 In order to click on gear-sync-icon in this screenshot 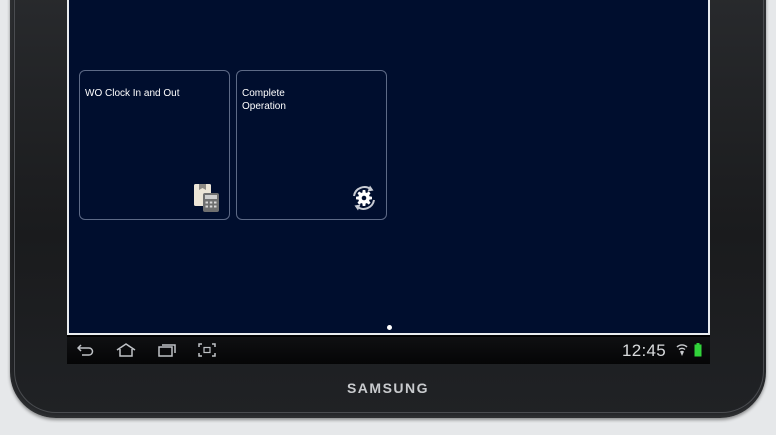, I will do `click(364, 200)`.